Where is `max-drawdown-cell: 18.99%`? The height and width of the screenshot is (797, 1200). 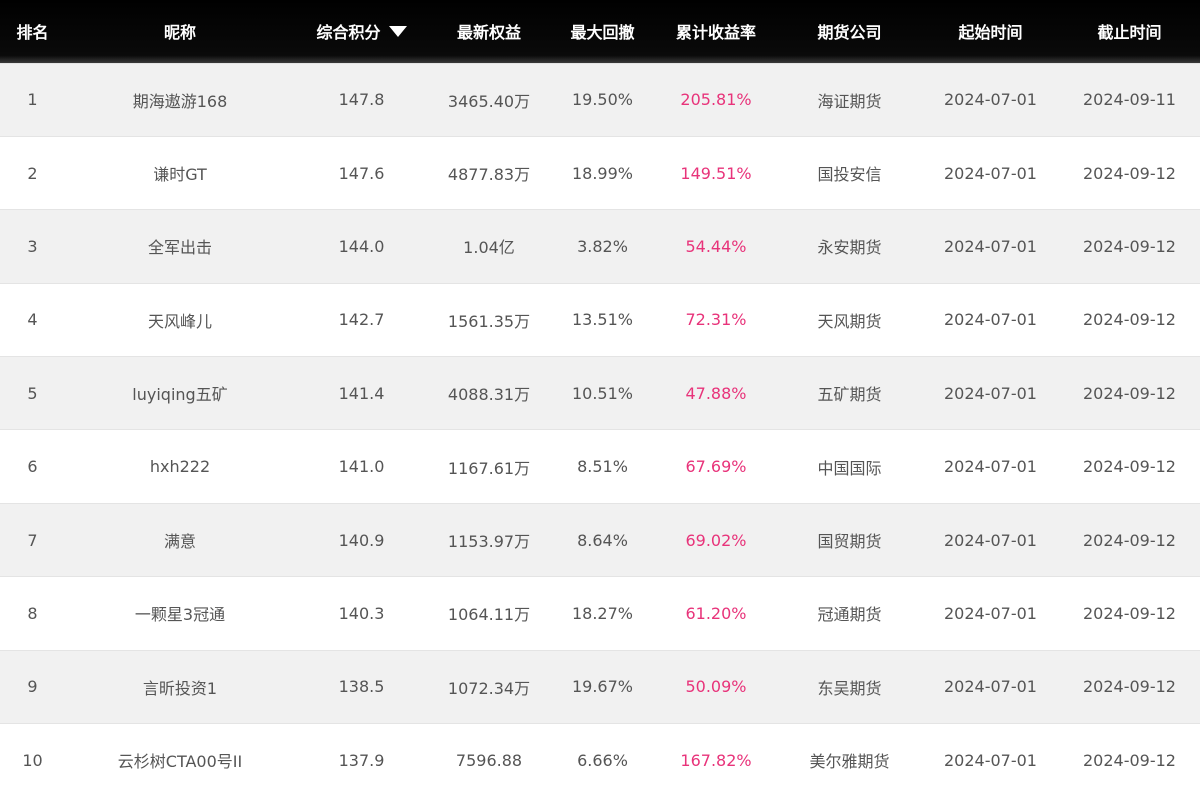 max-drawdown-cell: 18.99% is located at coordinates (602, 173).